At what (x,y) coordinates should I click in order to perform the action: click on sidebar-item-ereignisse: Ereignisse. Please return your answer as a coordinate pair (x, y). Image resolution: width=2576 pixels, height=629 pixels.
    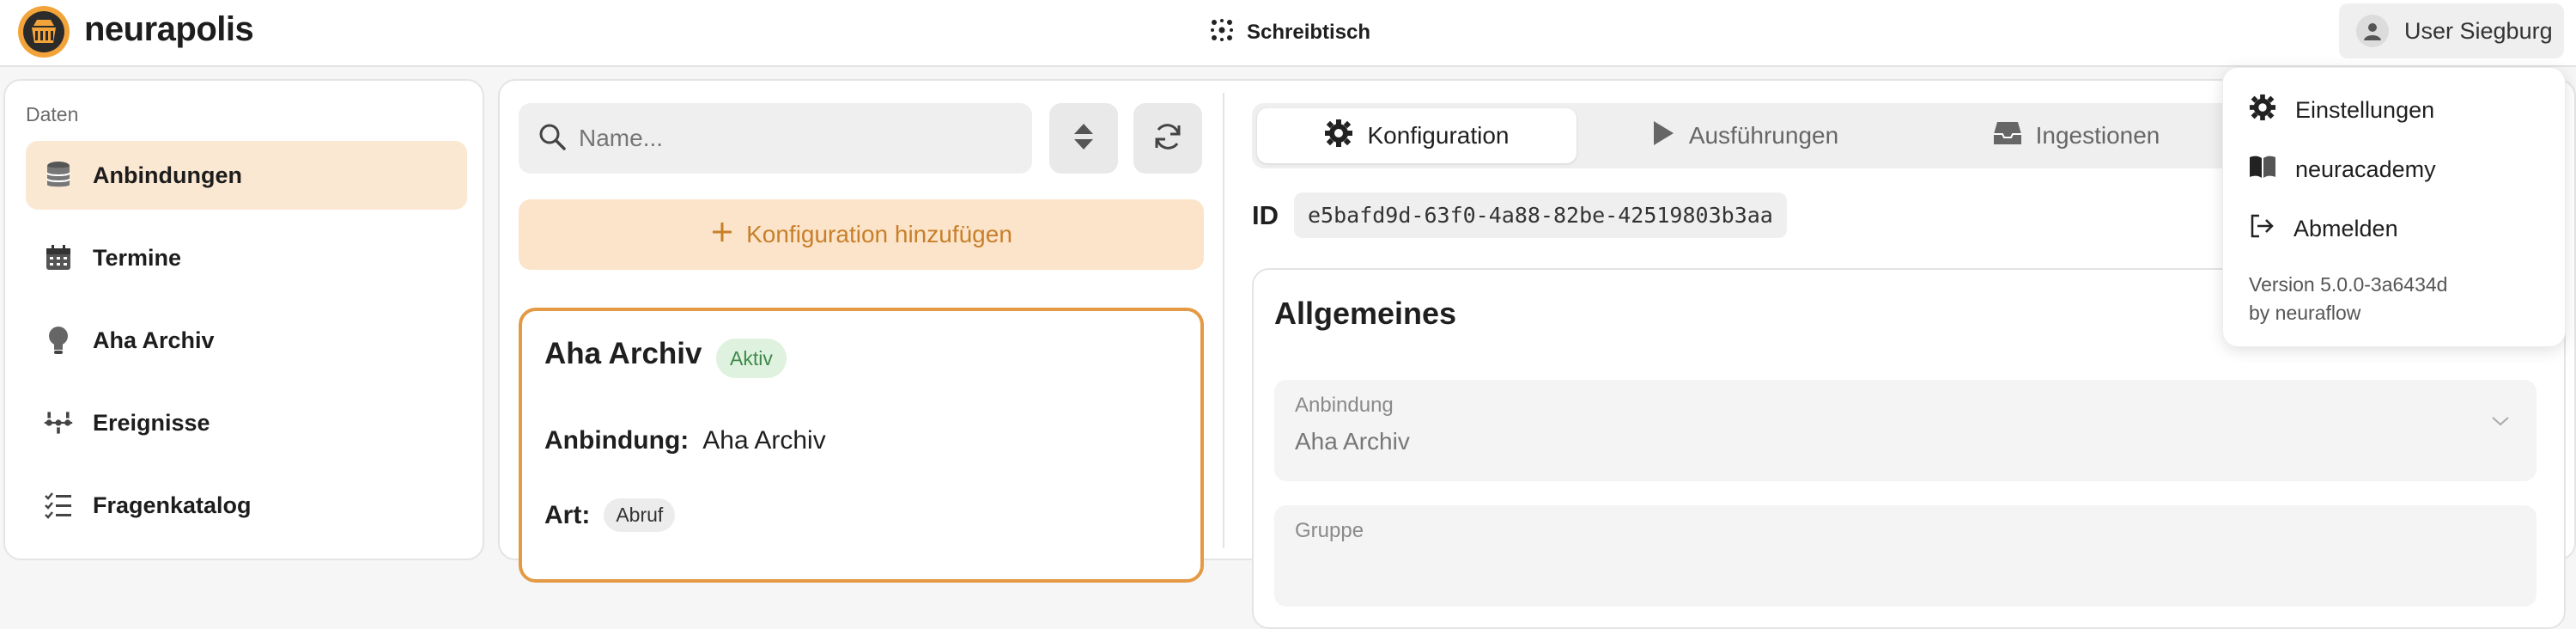
    Looking at the image, I should click on (247, 422).